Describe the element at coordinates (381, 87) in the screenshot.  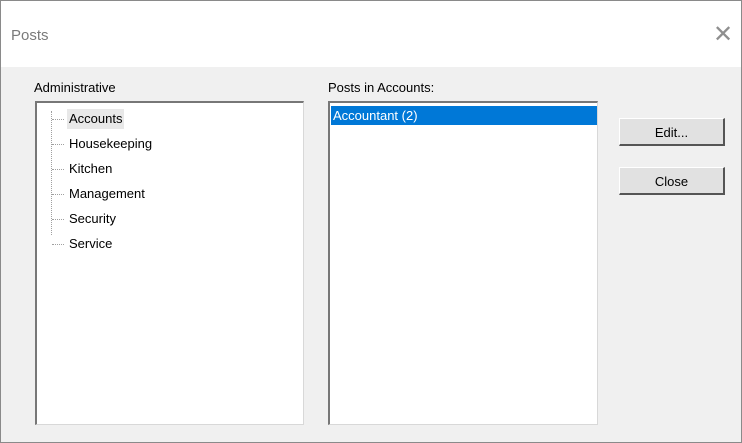
I see `posts-list-label: Posts in Accounts:` at that location.